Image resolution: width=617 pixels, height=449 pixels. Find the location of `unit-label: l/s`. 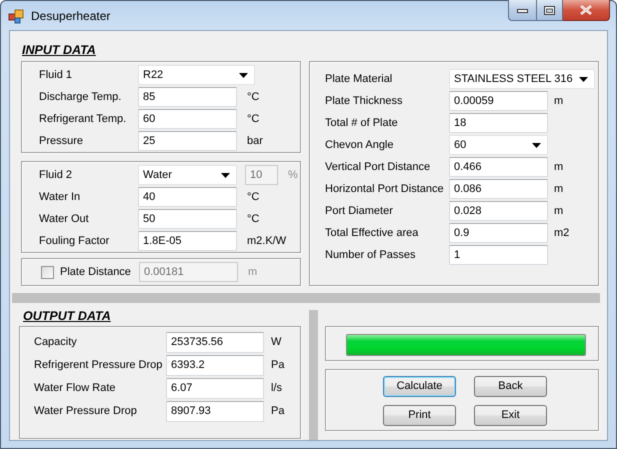

unit-label: l/s is located at coordinates (276, 388).